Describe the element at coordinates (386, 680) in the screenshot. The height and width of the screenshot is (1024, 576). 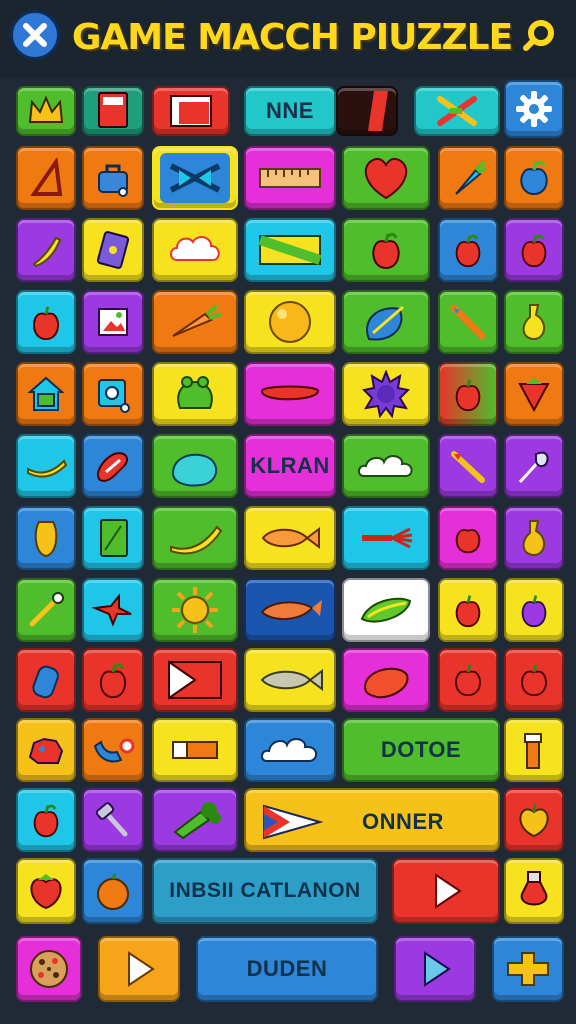
I see `tile-fruit` at that location.